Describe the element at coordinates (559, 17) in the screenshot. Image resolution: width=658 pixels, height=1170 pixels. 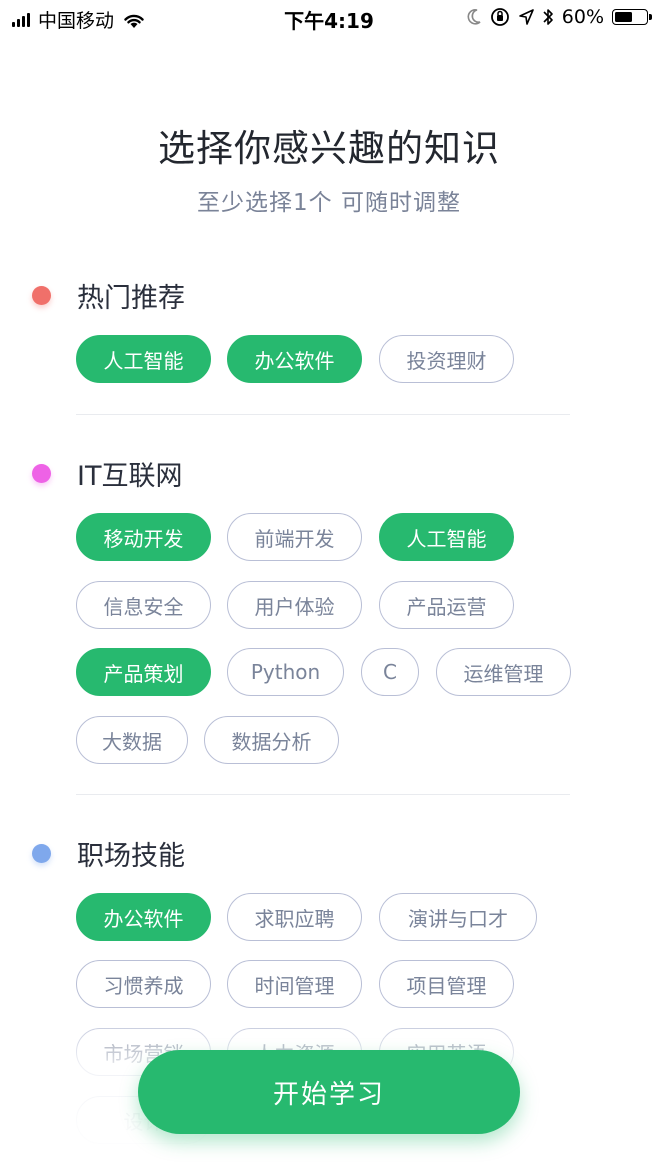
I see `status-bar-right: 60%` at that location.